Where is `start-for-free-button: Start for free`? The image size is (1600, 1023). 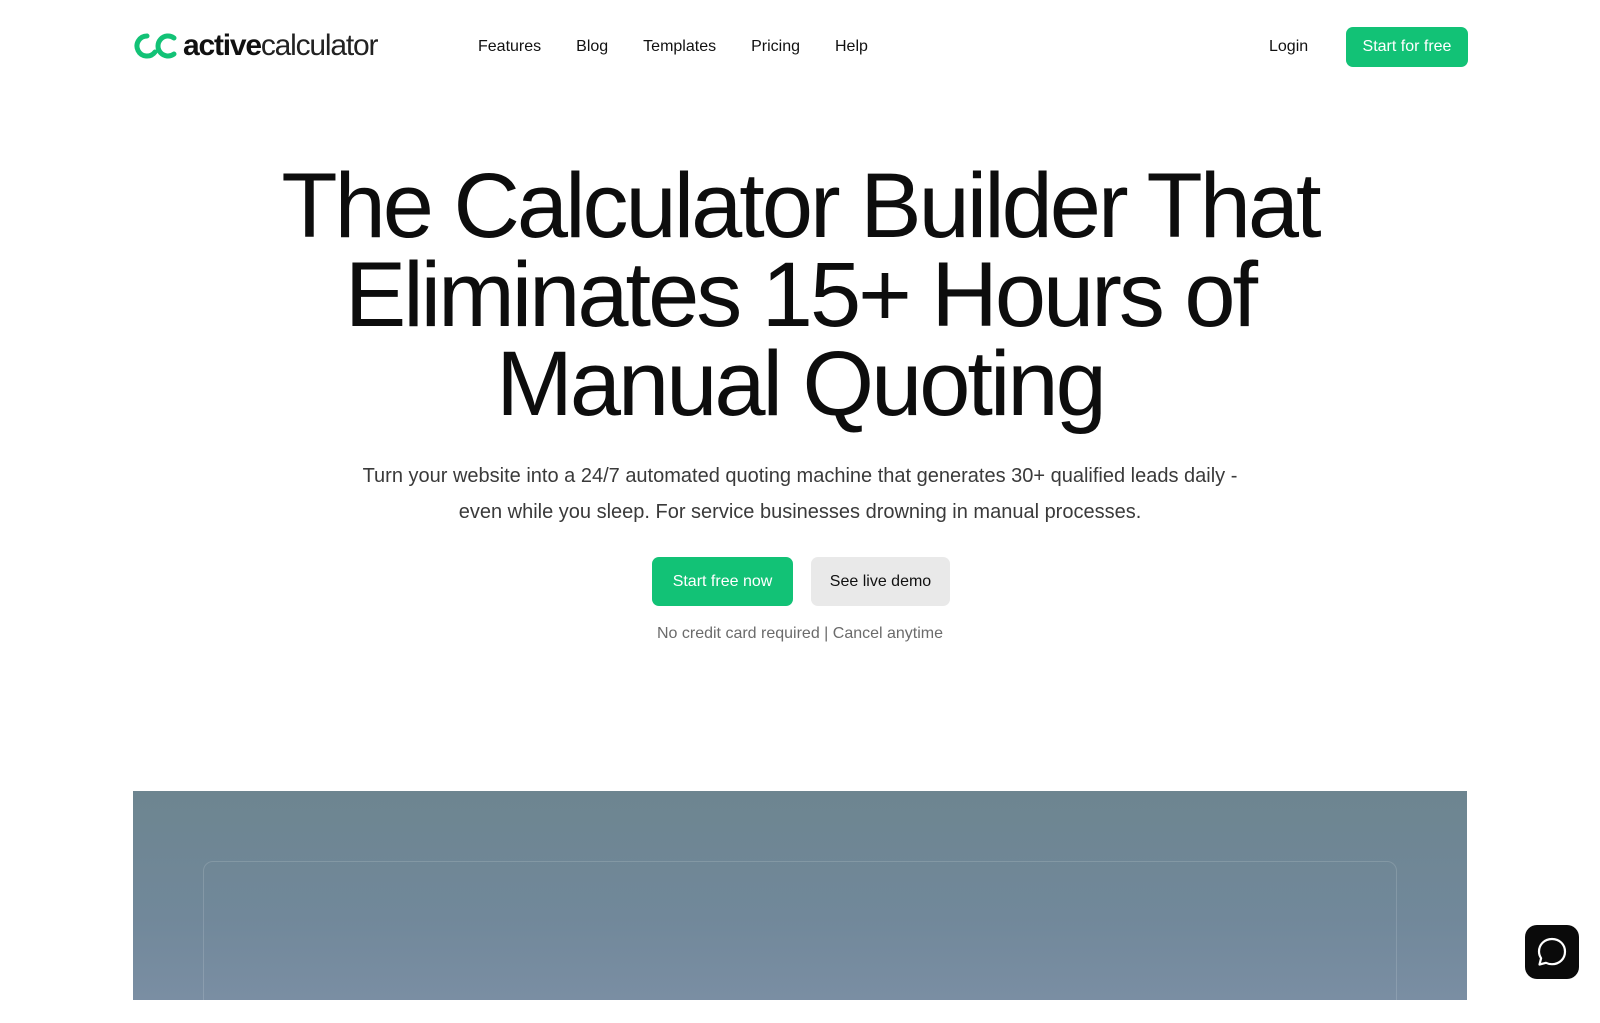
start-for-free-button: Start for free is located at coordinates (1407, 47).